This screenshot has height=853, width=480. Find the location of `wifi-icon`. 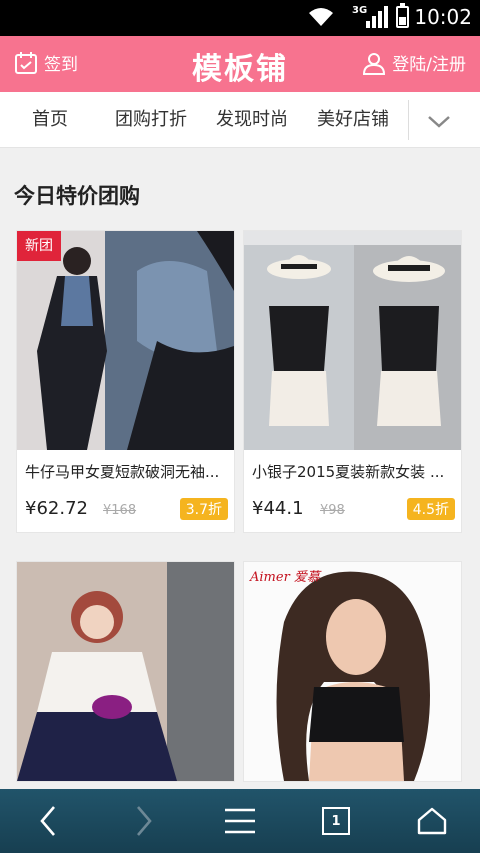

wifi-icon is located at coordinates (321, 17).